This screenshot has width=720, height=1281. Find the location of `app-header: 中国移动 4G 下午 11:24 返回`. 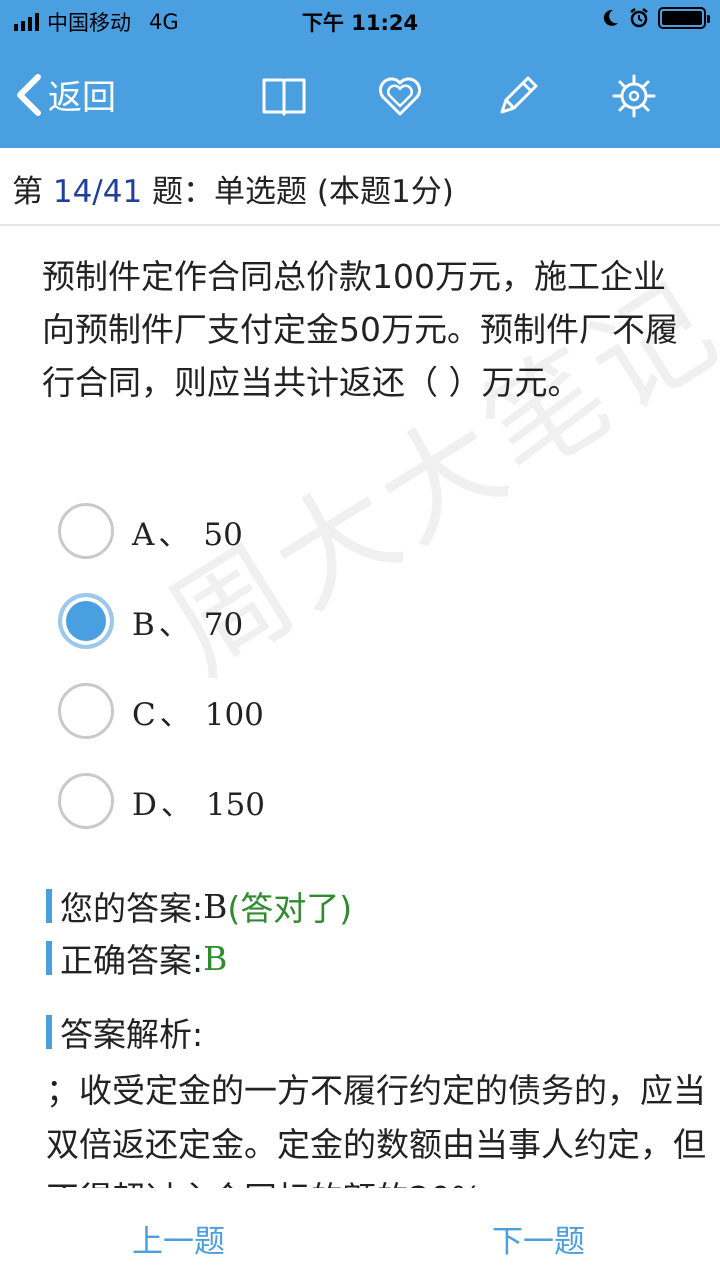

app-header: 中国移动 4G 下午 11:24 返回 is located at coordinates (360, 74).